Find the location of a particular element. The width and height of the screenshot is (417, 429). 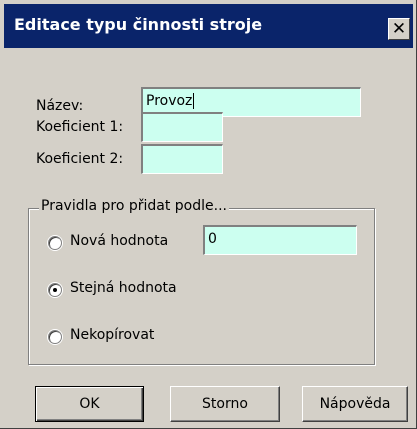

napoveda-button: Nápověda is located at coordinates (355, 404).